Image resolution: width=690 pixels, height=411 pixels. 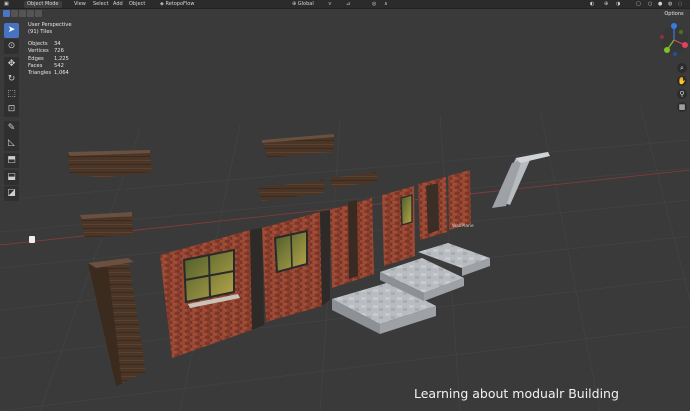 What do you see at coordinates (57, 43) in the screenshot?
I see `stat-value: 34` at bounding box center [57, 43].